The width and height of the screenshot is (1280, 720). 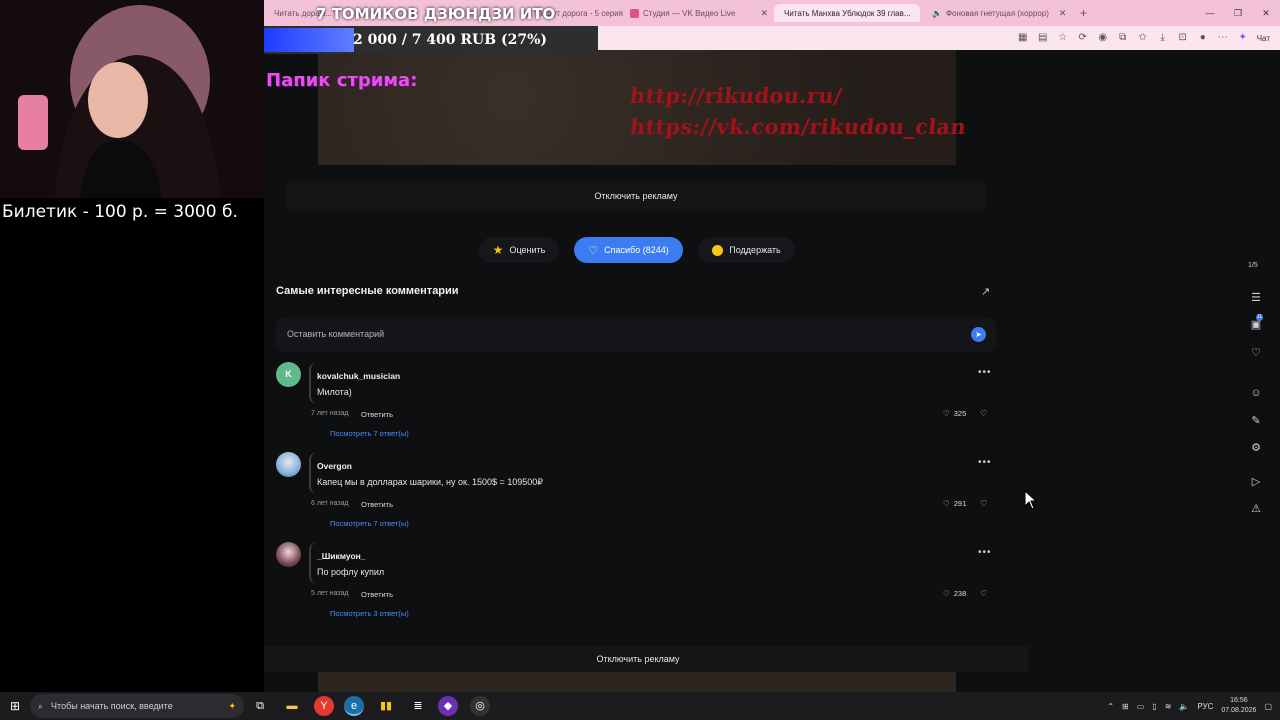 What do you see at coordinates (1063, 38) in the screenshot?
I see `favorite-star-icon: ☆` at bounding box center [1063, 38].